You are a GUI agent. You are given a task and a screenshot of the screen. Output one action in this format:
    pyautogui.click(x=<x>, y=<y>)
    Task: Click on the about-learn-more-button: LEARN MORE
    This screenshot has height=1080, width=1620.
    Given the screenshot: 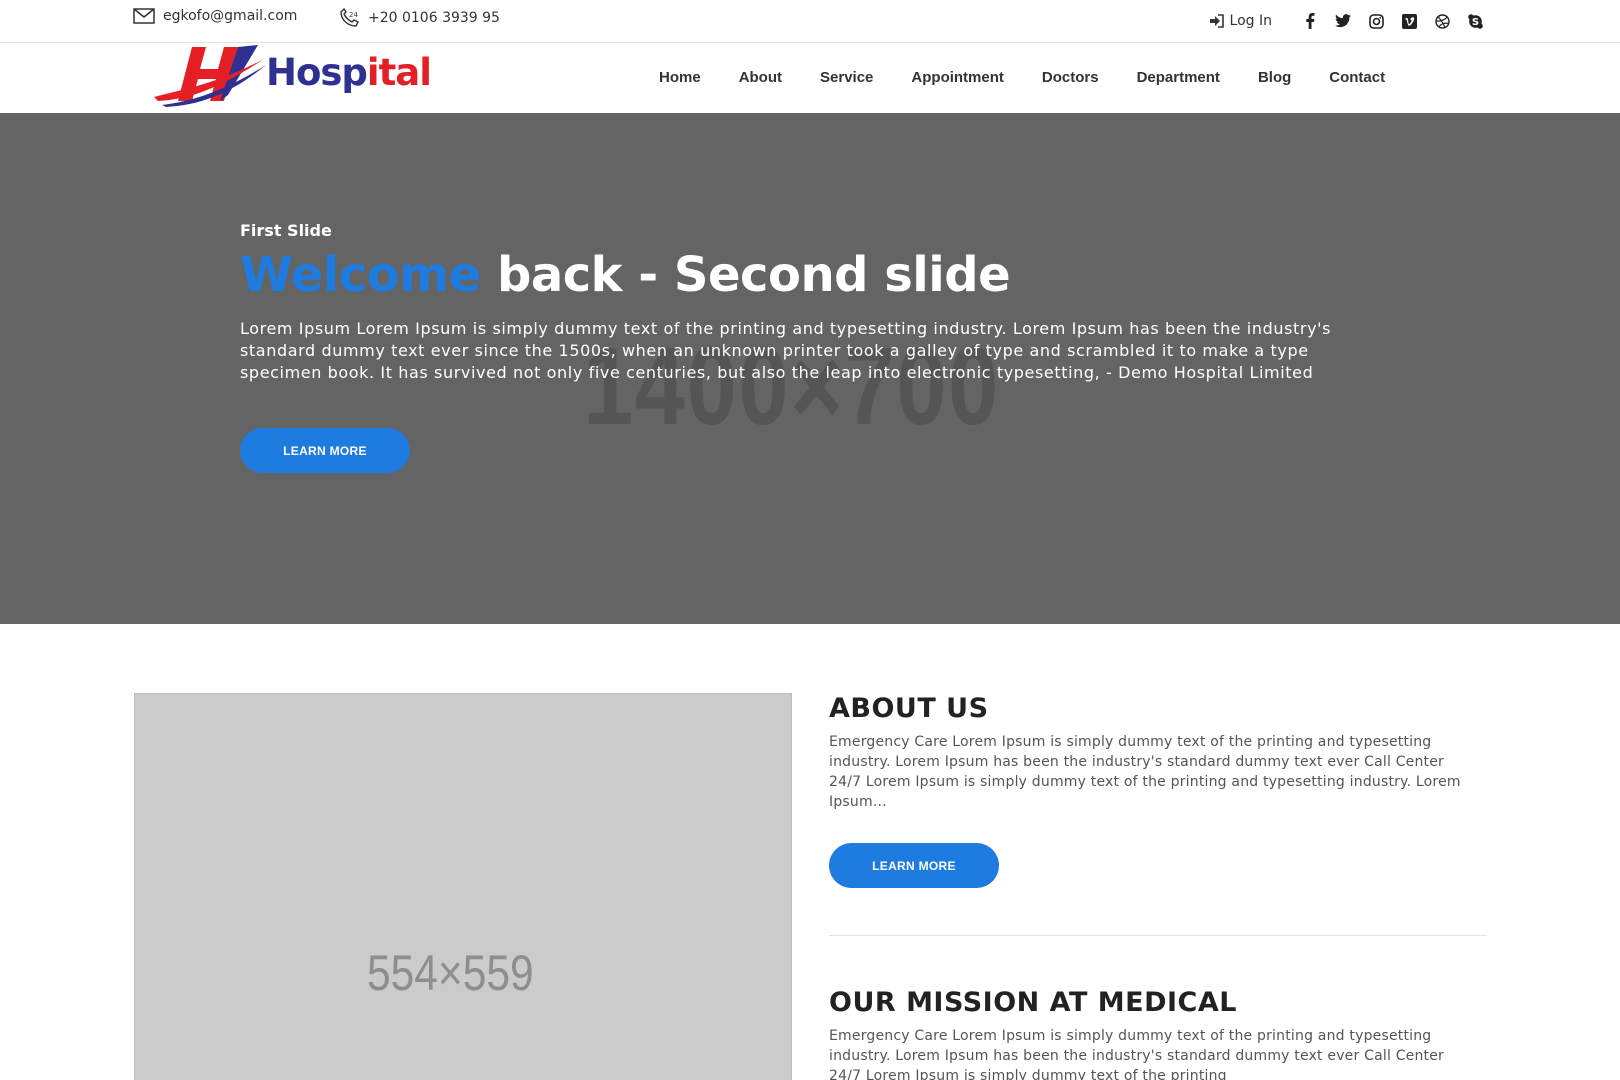 What is the action you would take?
    pyautogui.click(x=914, y=865)
    